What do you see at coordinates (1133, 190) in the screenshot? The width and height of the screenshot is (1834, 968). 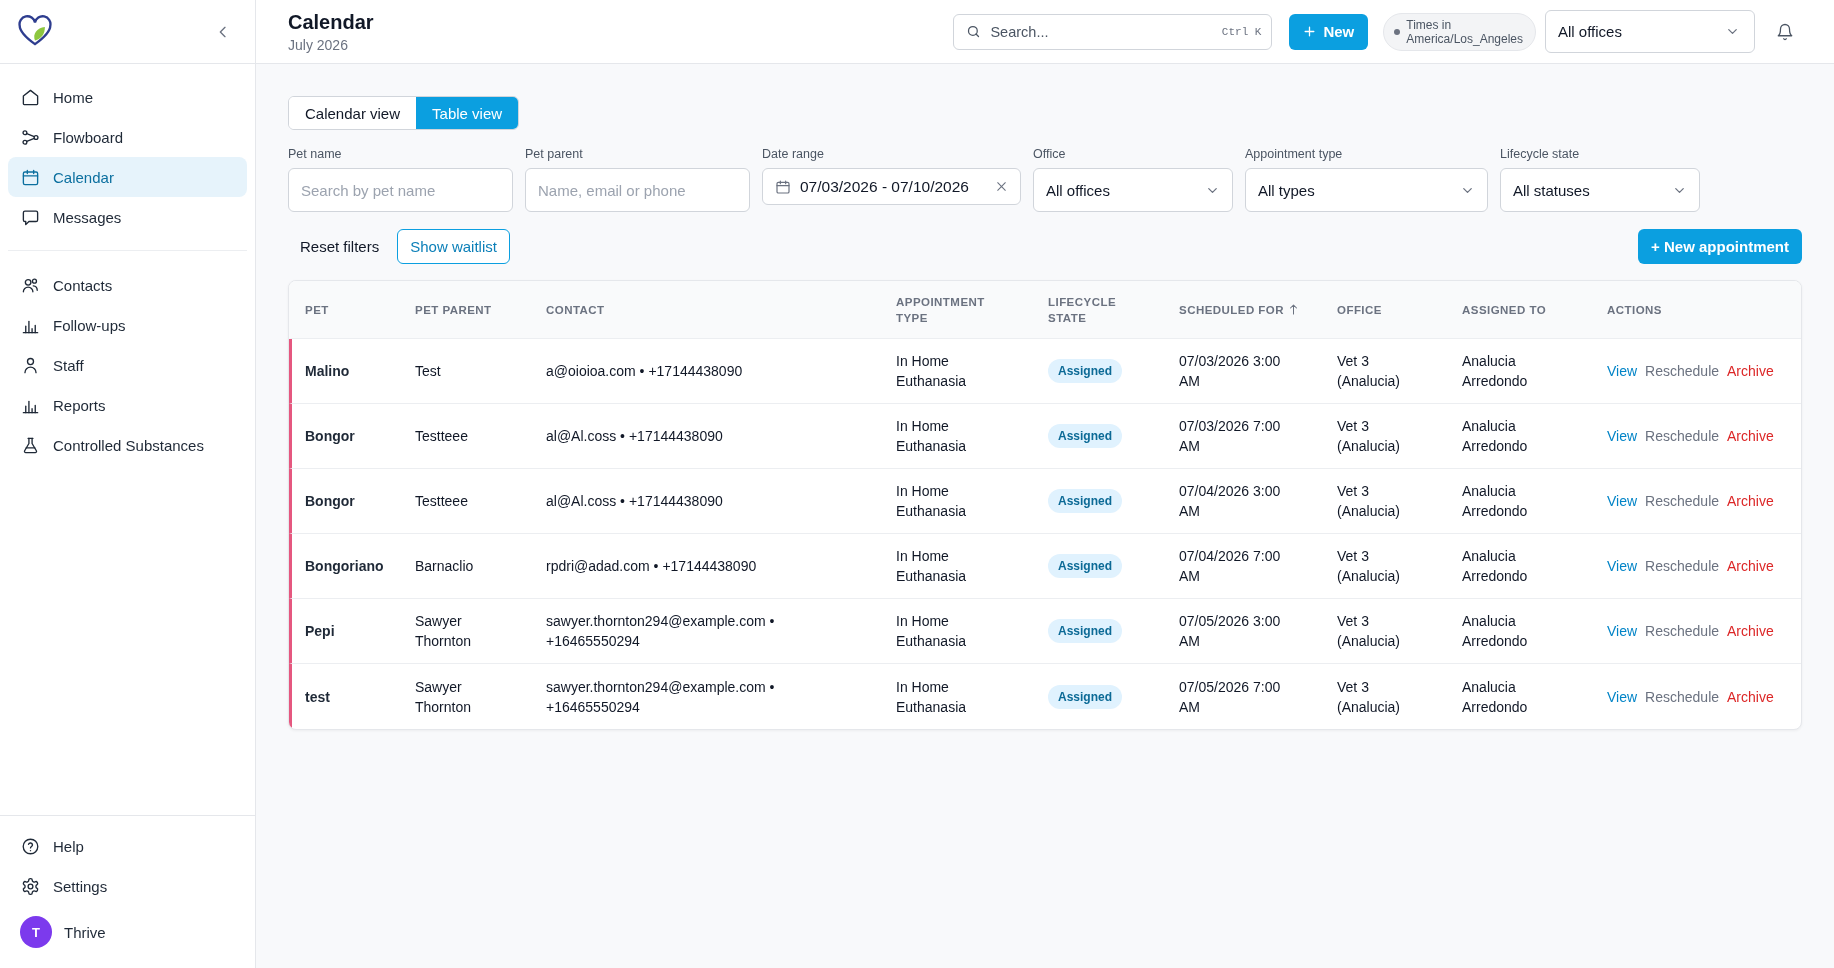 I see `dropdown: All offices` at bounding box center [1133, 190].